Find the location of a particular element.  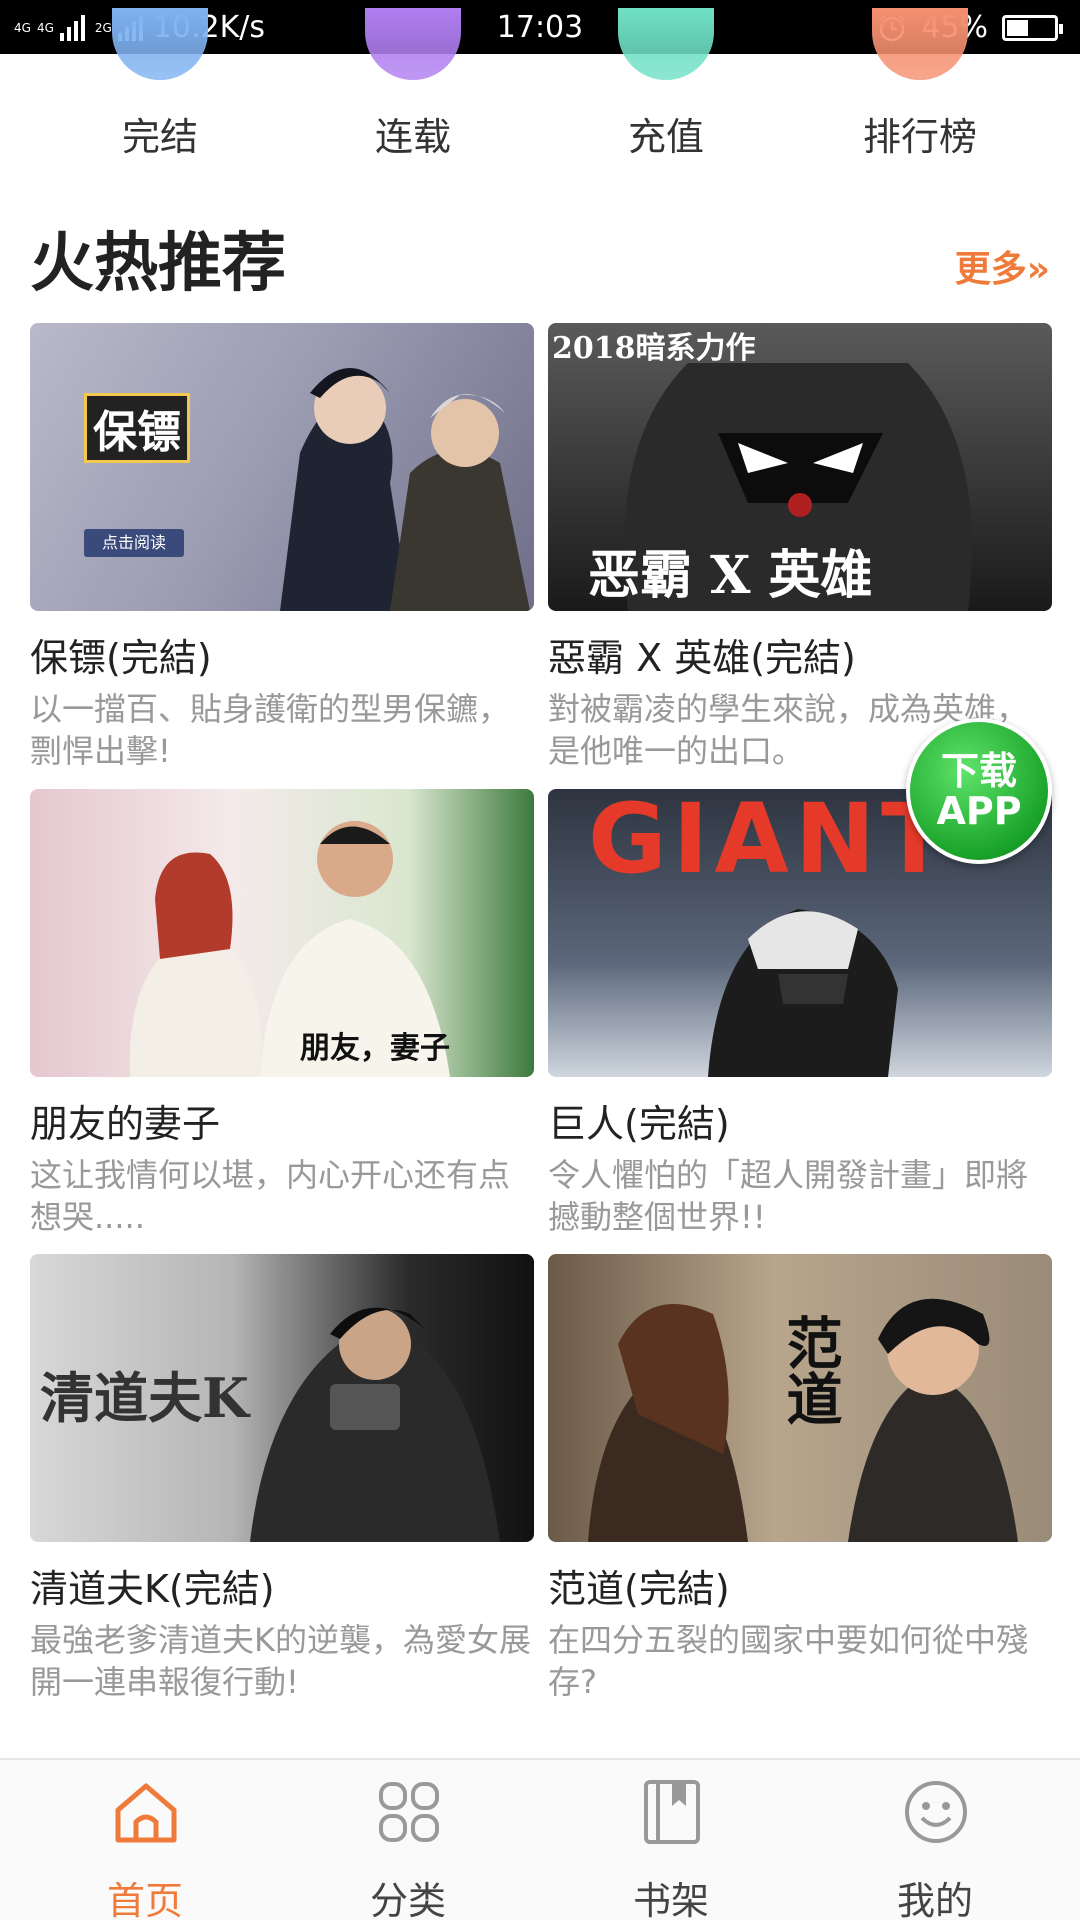

comic-cover: 2018暗系力作 恶霸 X 英雄 is located at coordinates (800, 467).